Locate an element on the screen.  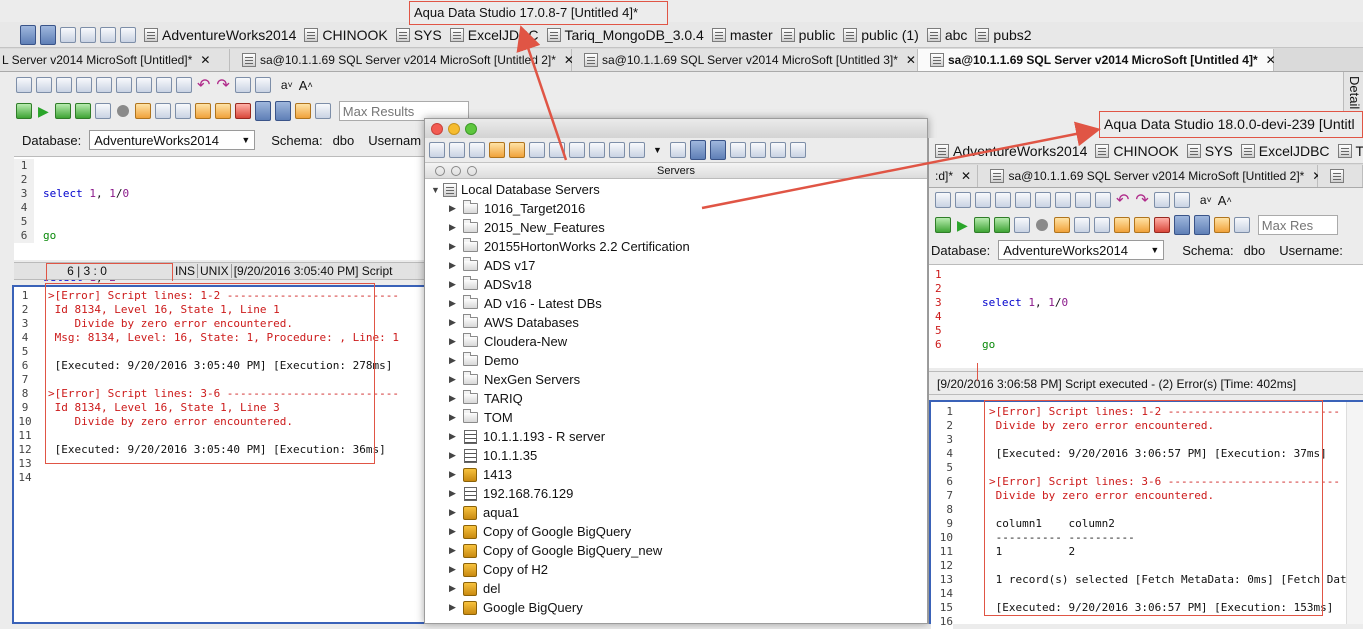
annotation-arrows is located at coordinates (808, 117).